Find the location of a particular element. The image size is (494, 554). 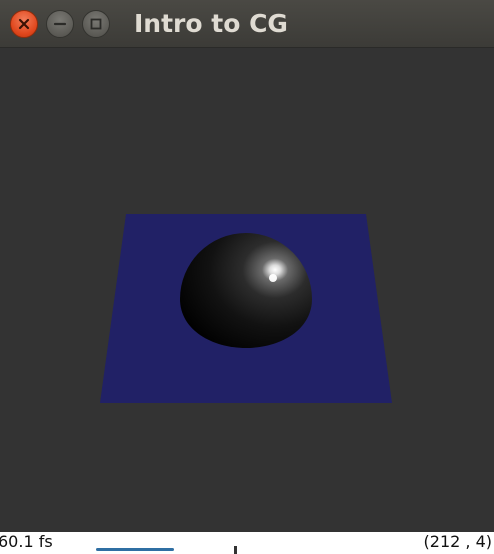

fps-readout: 60.1 fs is located at coordinates (26, 541).